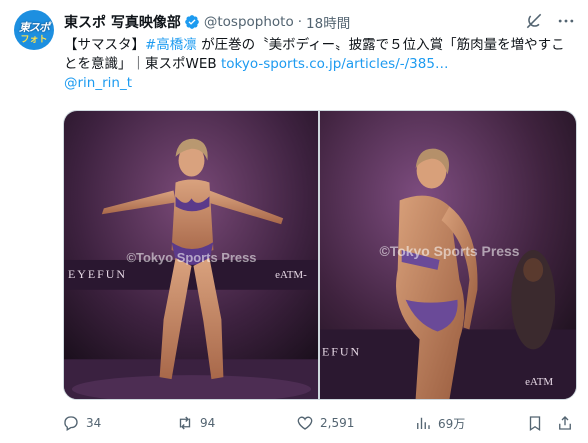 The width and height of the screenshot is (588, 443). What do you see at coordinates (337, 423) in the screenshot?
I see `like-count: 2,591` at bounding box center [337, 423].